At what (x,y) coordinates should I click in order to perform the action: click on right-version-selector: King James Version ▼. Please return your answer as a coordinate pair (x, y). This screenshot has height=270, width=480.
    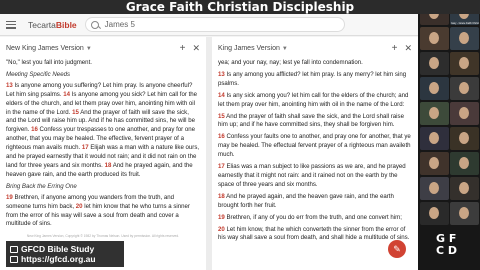
    Looking at the image, I should click on (305, 48).